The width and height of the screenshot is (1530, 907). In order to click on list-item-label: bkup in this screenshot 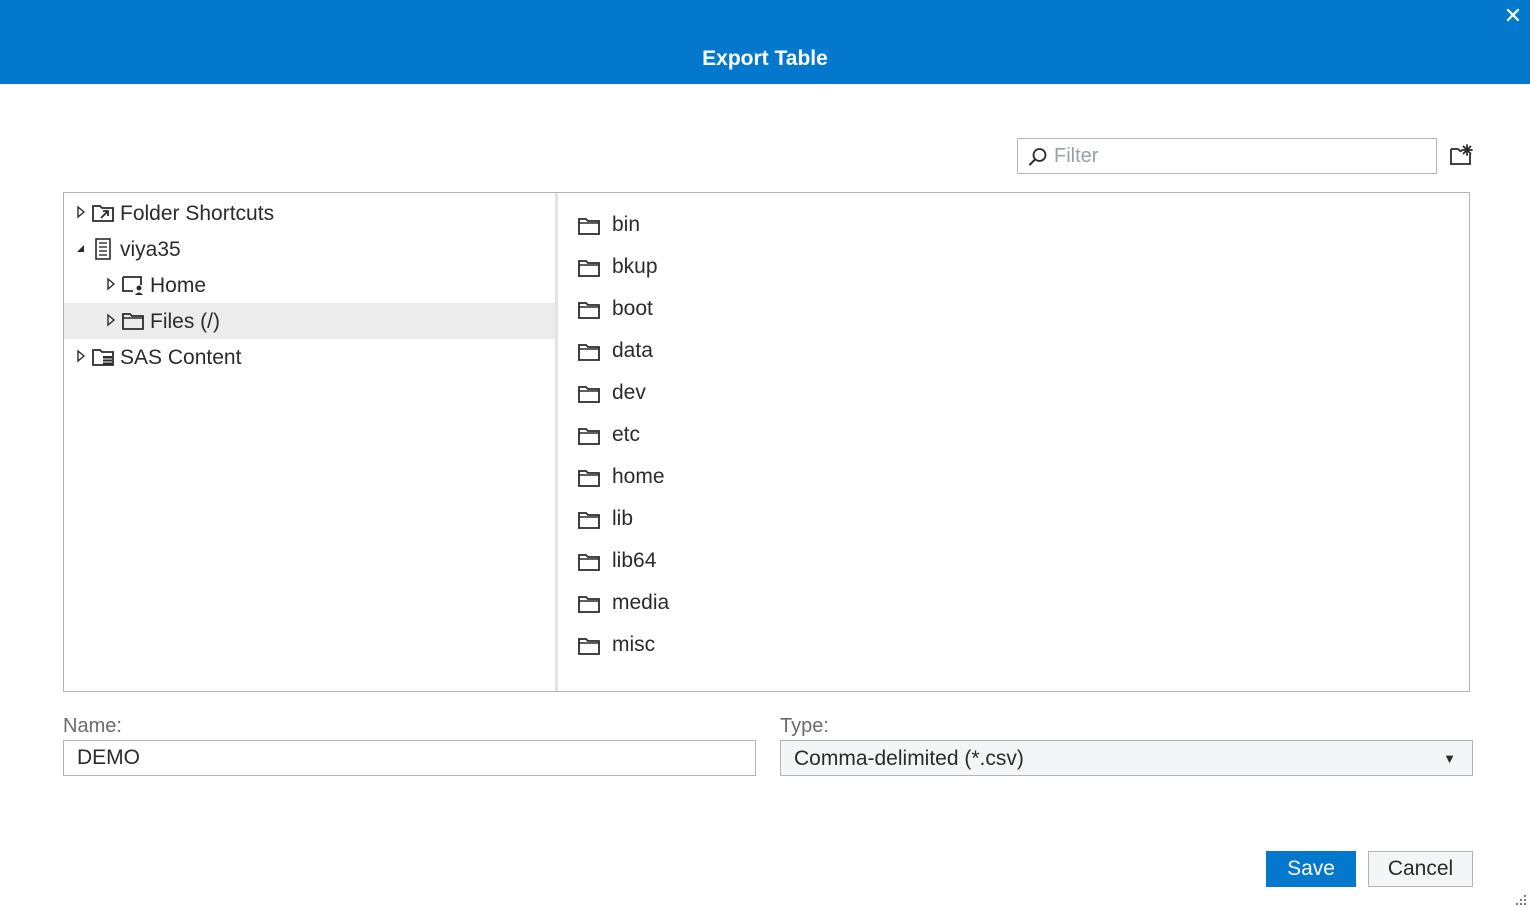, I will do `click(635, 266)`.